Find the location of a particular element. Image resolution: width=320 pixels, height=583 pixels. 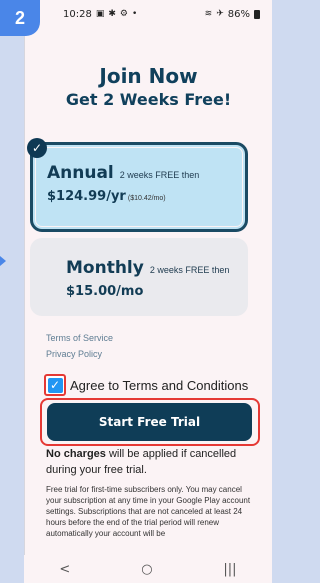

step-badge: 2 is located at coordinates (20, 18).